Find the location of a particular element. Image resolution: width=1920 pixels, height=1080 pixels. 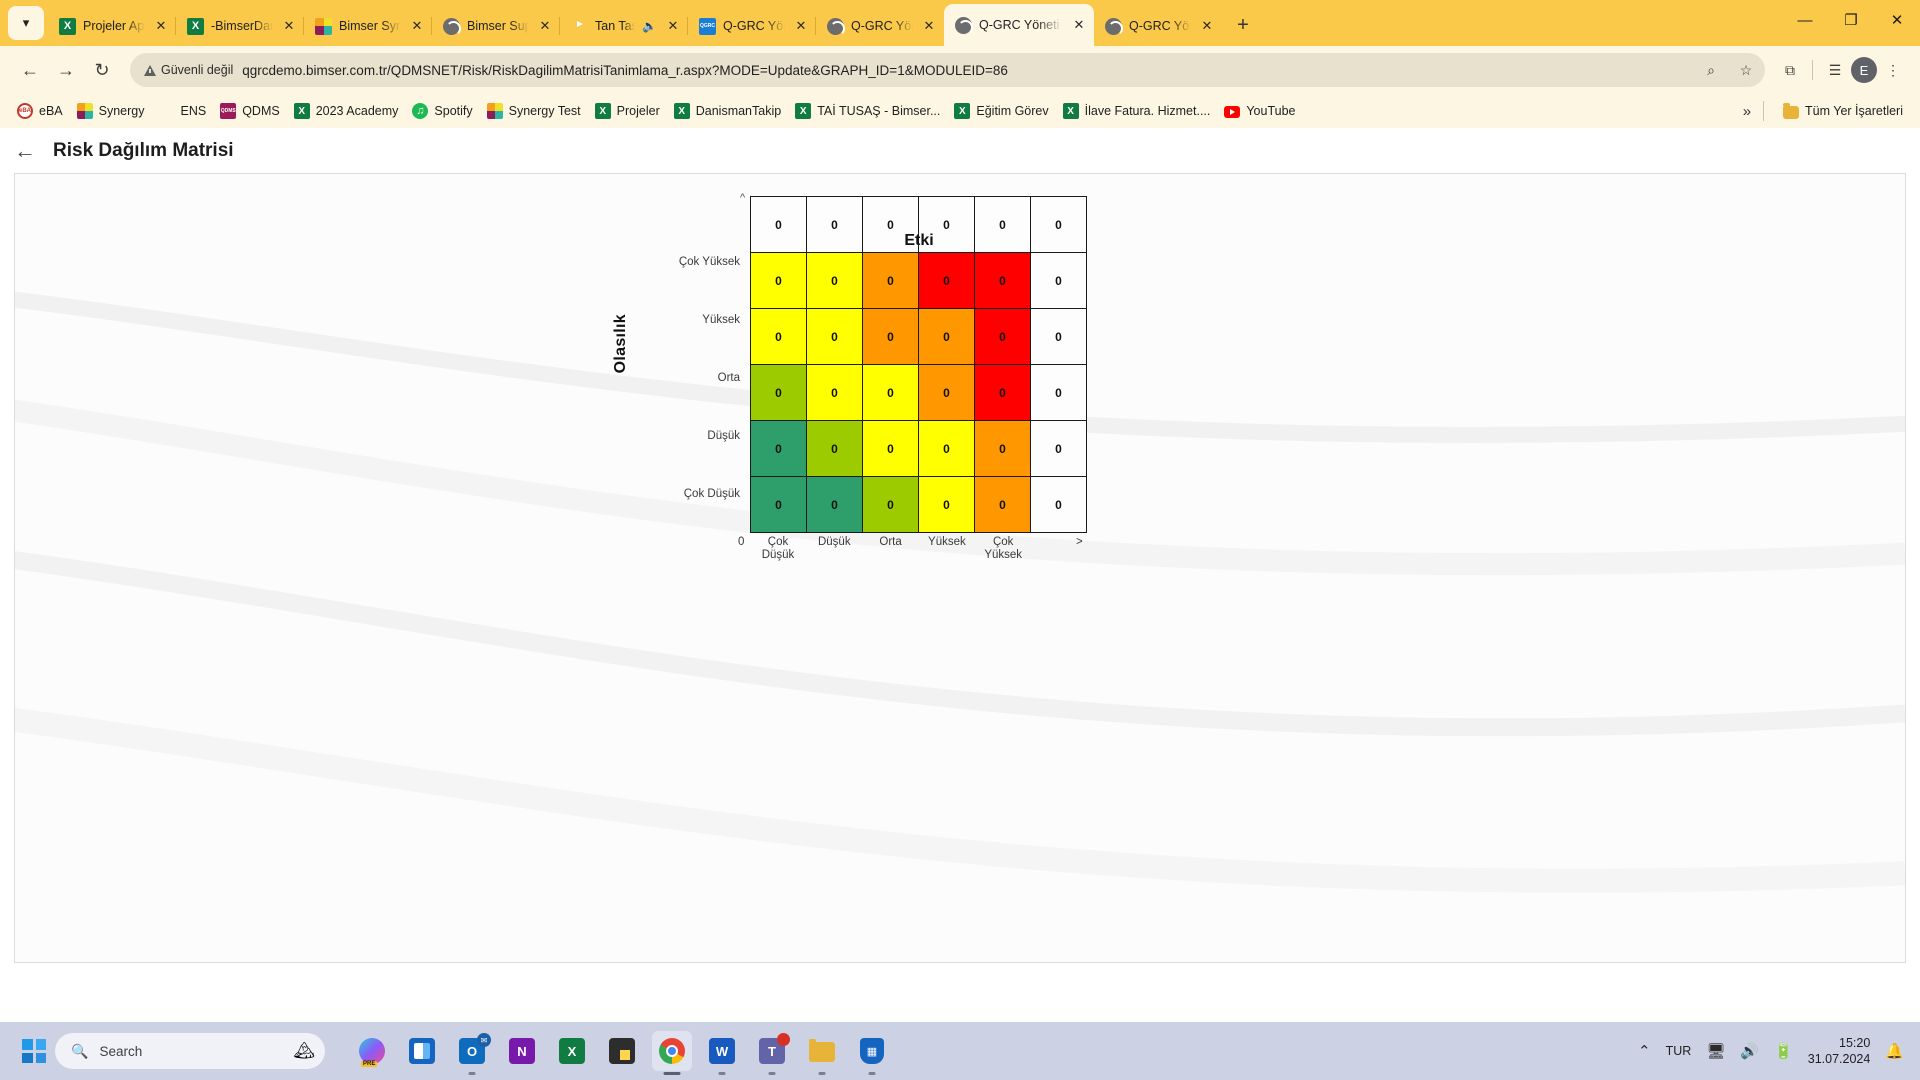

bookmark-item: X DanismanTakip is located at coordinates (727, 111).